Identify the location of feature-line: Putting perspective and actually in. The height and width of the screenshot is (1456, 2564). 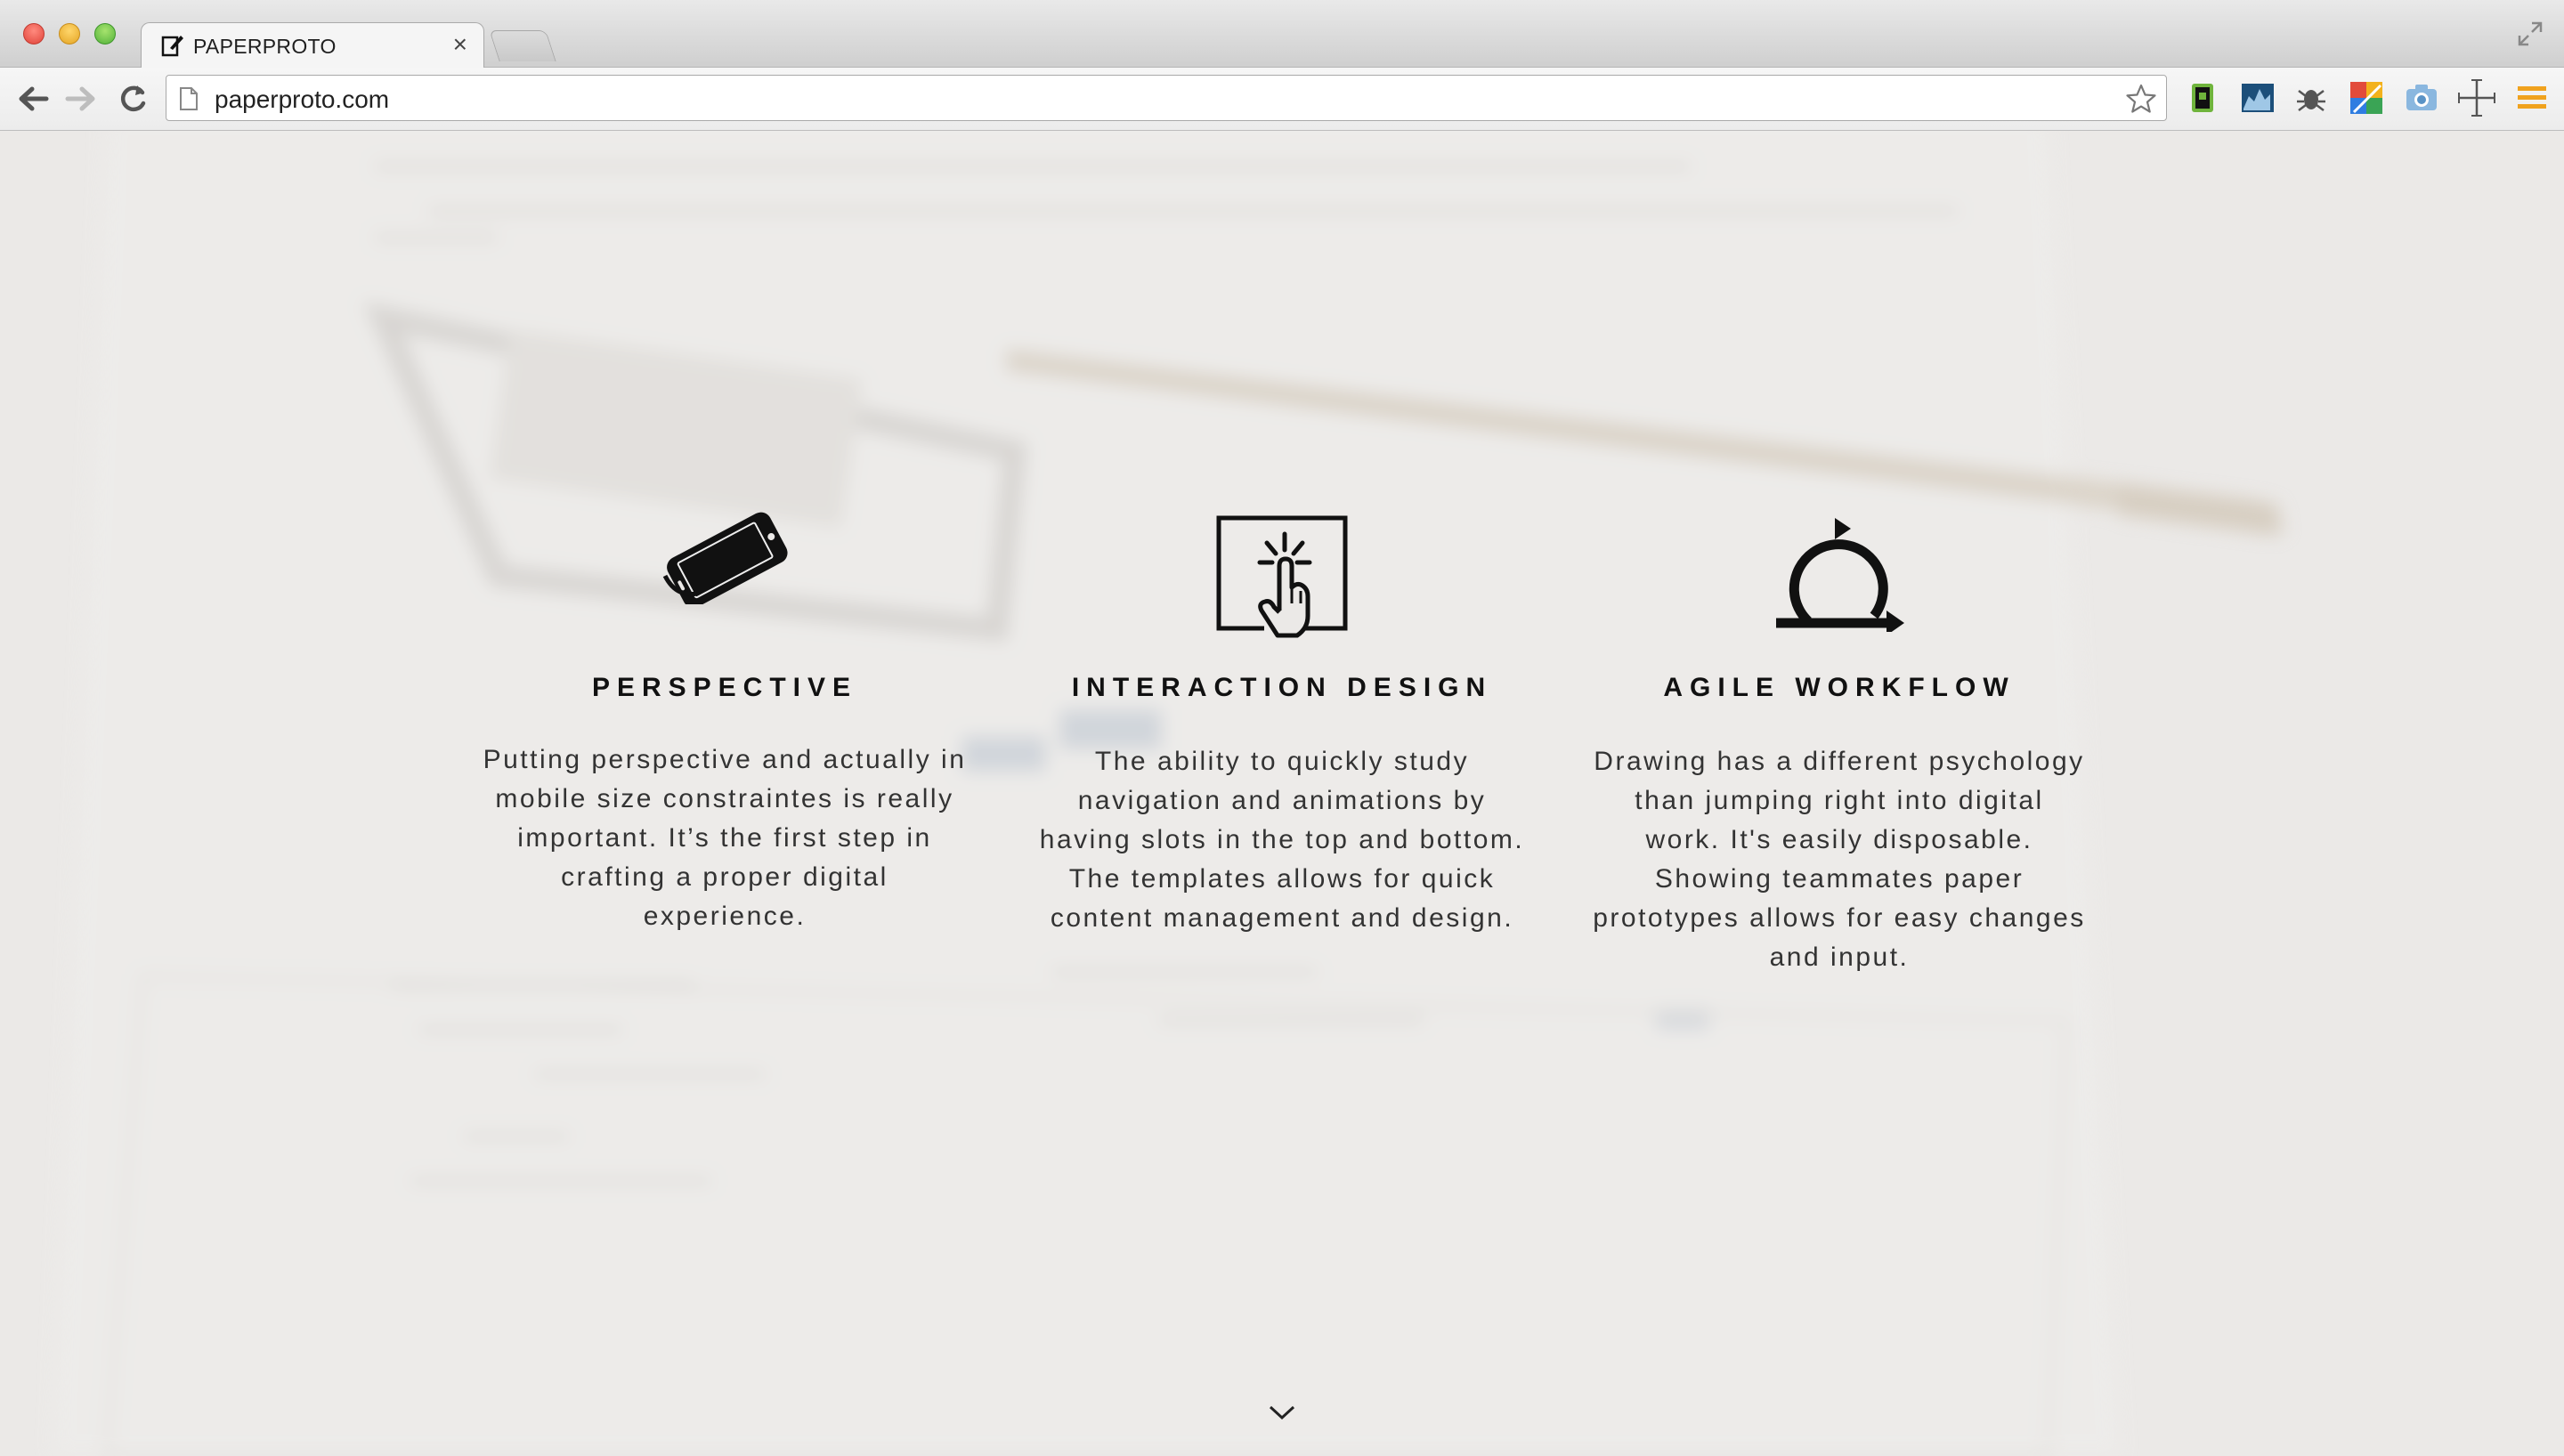
(725, 759).